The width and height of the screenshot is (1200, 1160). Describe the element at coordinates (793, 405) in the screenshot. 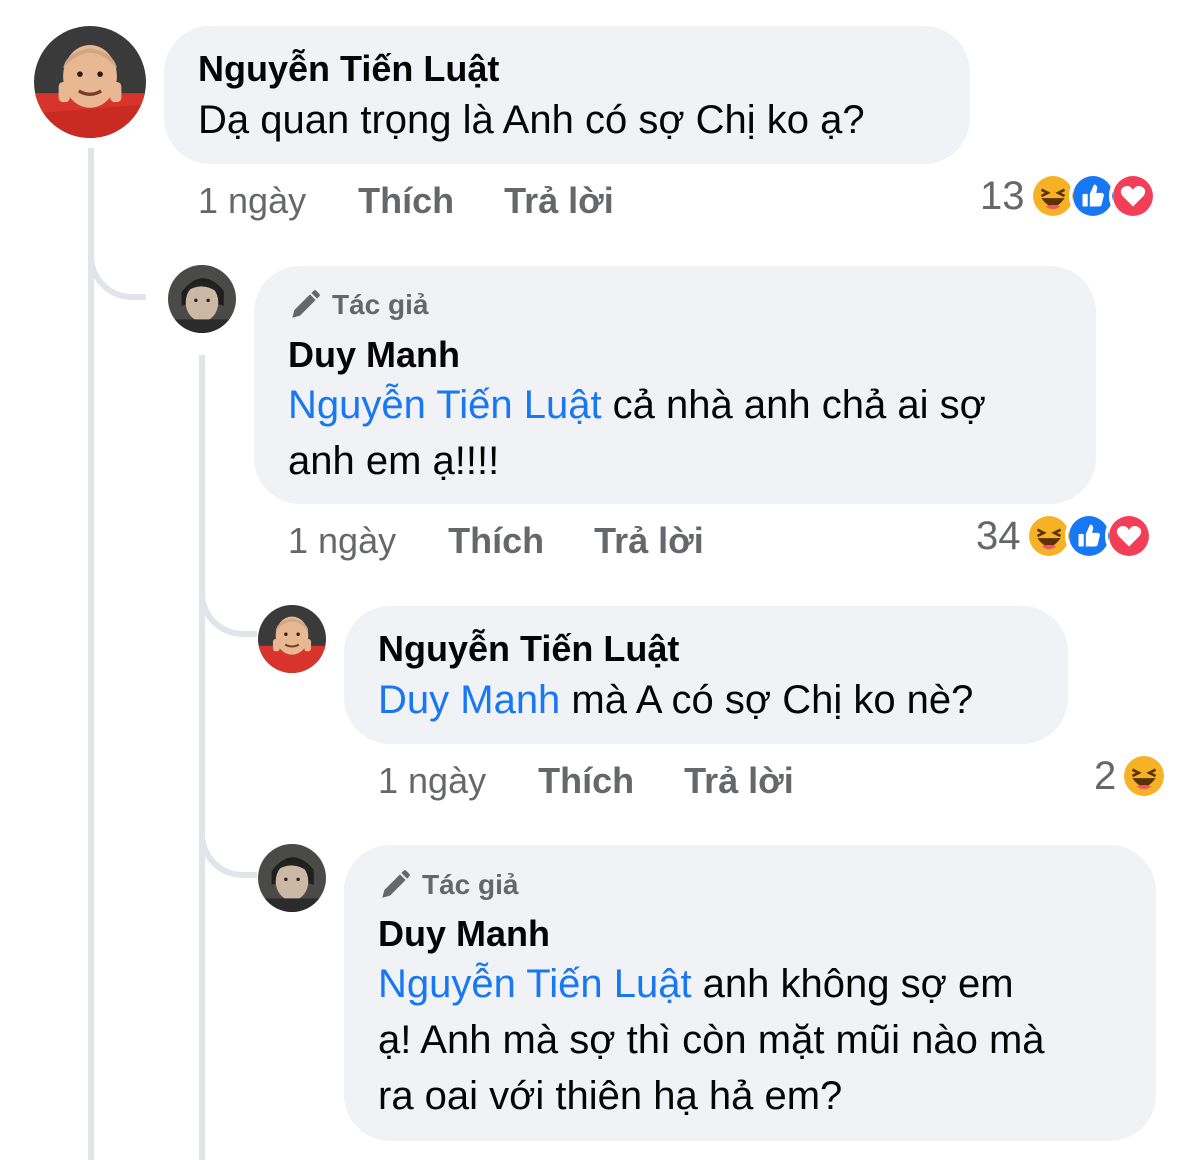

I see `comment-text-line: cả nhà anh chả ai sợ` at that location.